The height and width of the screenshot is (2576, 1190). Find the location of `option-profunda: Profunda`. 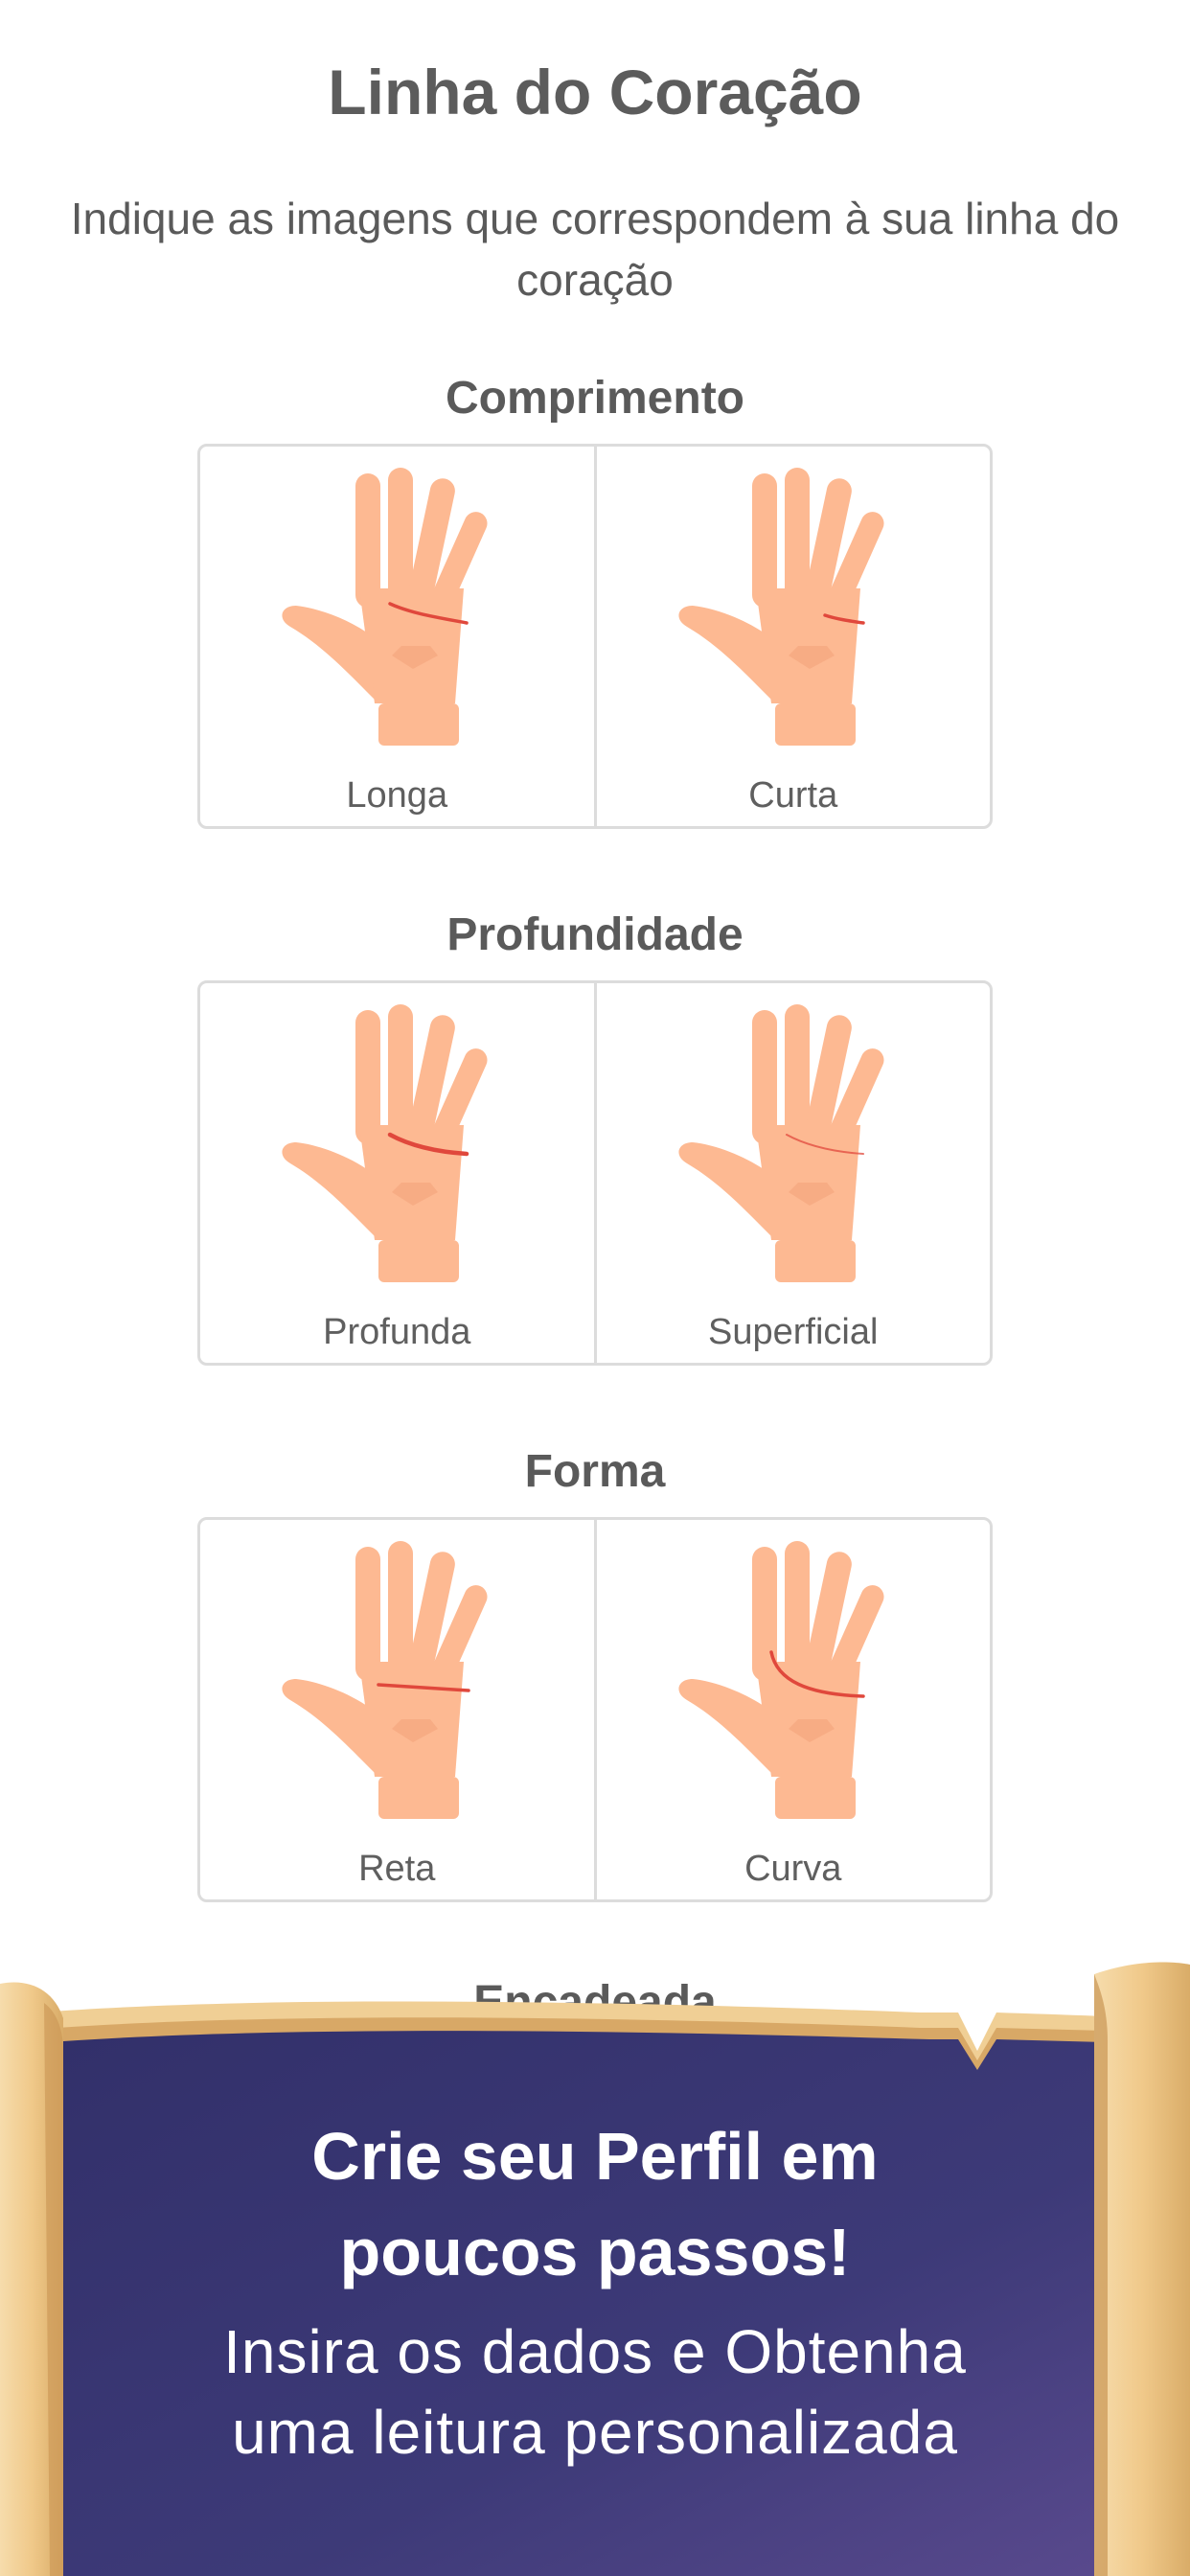

option-profunda: Profunda is located at coordinates (397, 1173).